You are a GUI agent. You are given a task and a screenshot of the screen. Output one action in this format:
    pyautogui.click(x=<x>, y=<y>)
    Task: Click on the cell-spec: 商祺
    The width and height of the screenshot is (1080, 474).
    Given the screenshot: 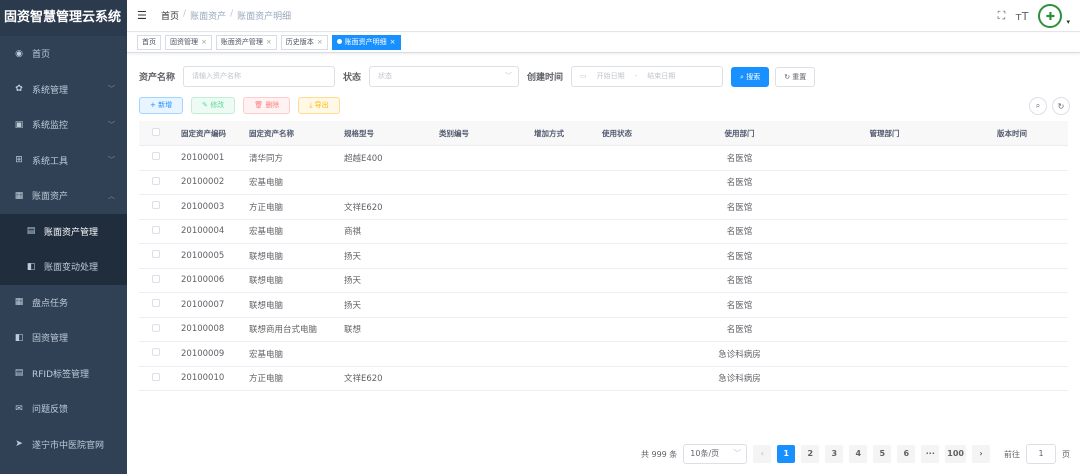 What is the action you would take?
    pyautogui.click(x=353, y=232)
    